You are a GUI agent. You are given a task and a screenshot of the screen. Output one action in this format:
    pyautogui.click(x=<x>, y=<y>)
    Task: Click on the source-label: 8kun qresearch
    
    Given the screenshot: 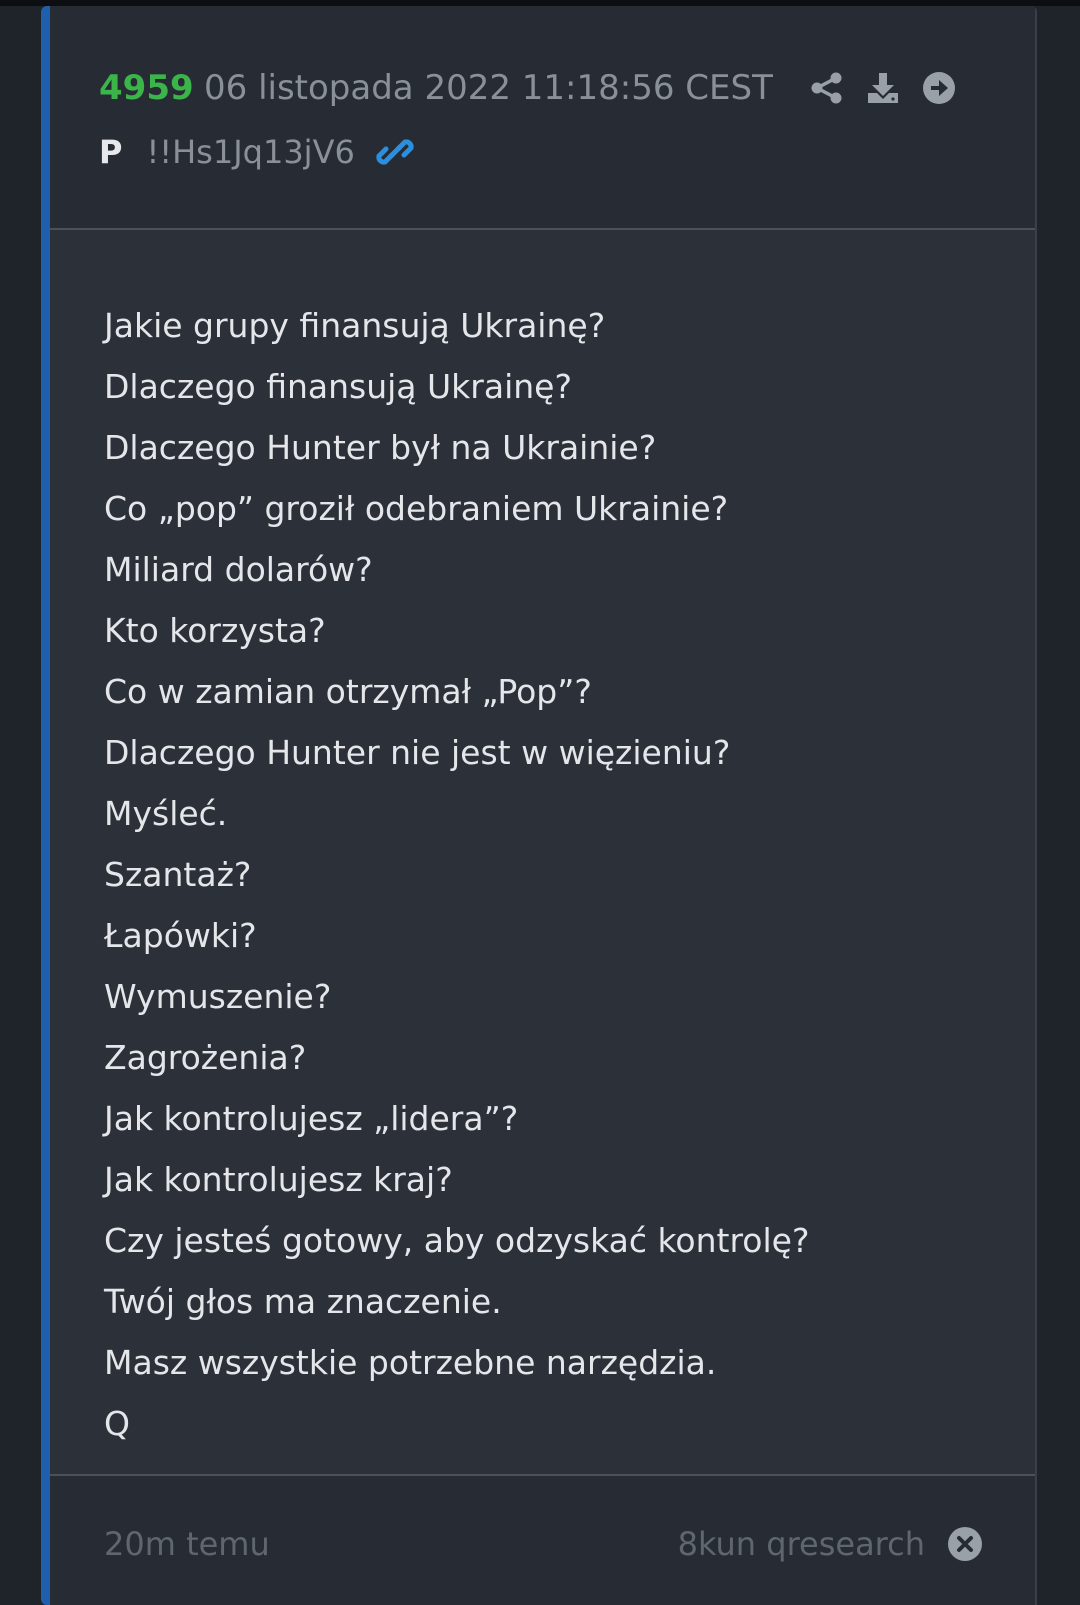 What is the action you would take?
    pyautogui.click(x=801, y=1544)
    